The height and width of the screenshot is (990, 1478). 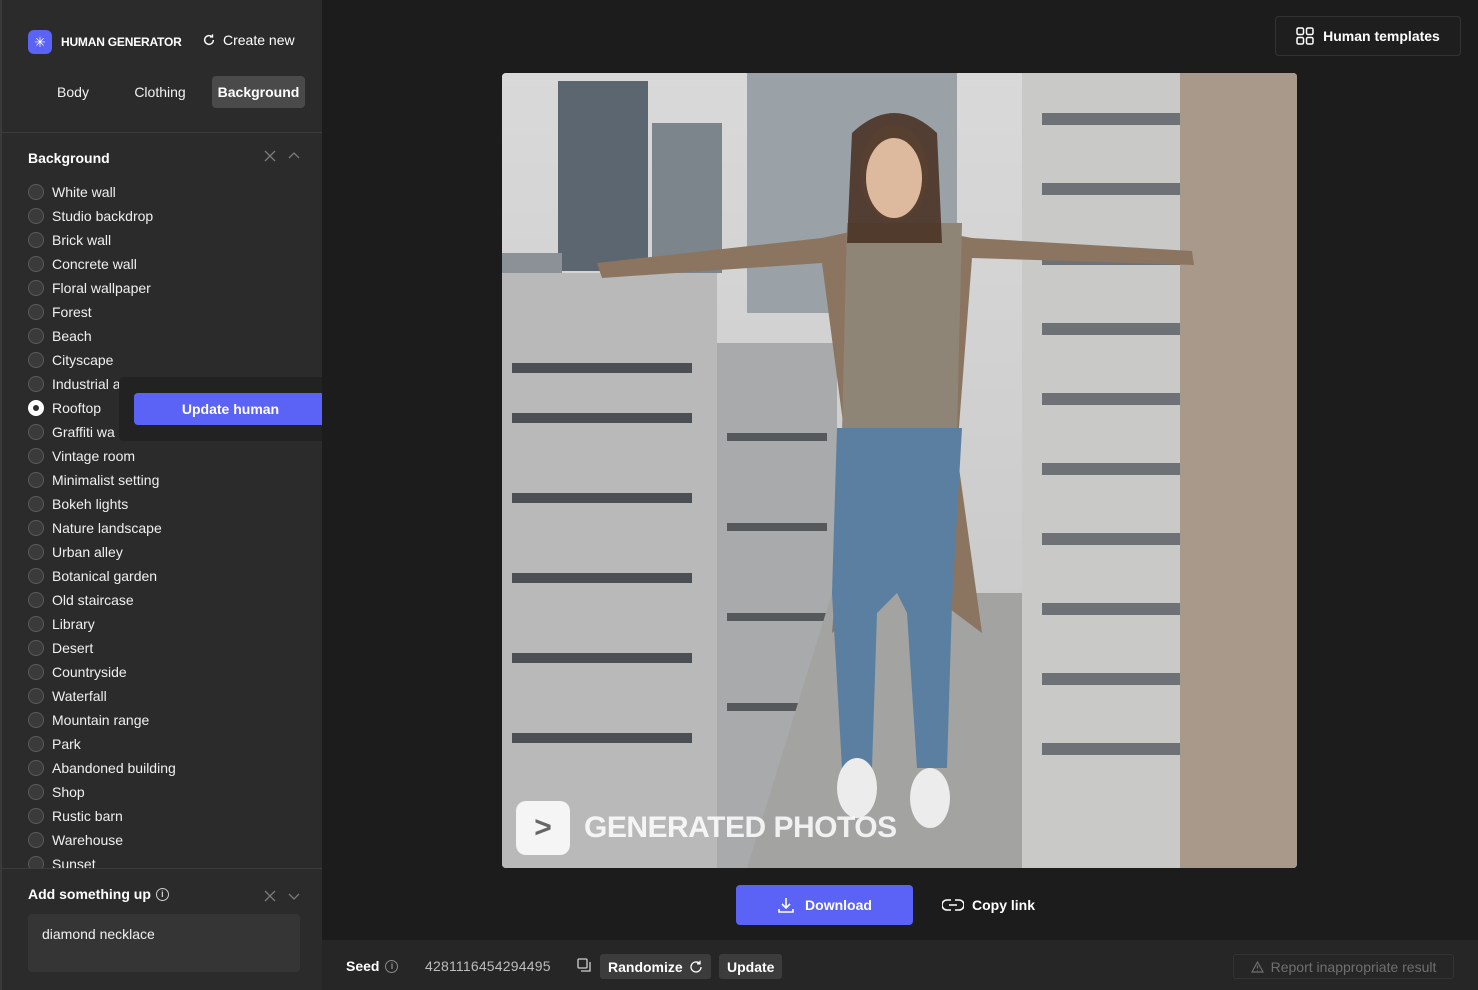 I want to click on background-option-label: Rooftop, so click(x=77, y=408).